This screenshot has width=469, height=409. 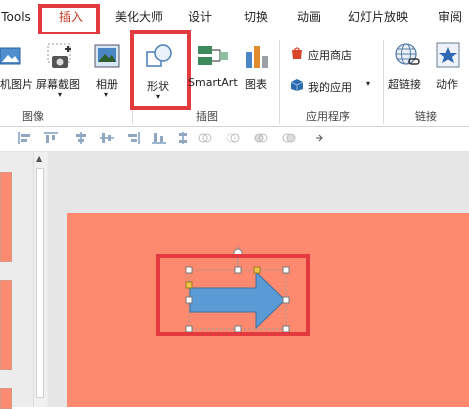 What do you see at coordinates (16, 17) in the screenshot?
I see `tab-tools: Tools` at bounding box center [16, 17].